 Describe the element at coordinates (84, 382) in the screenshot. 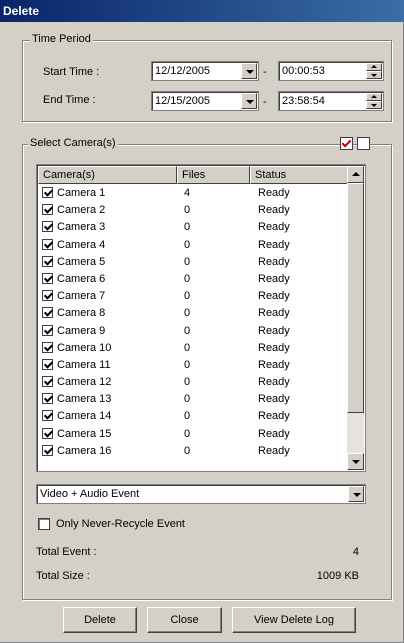

I see `camera-name: Camera 12` at that location.